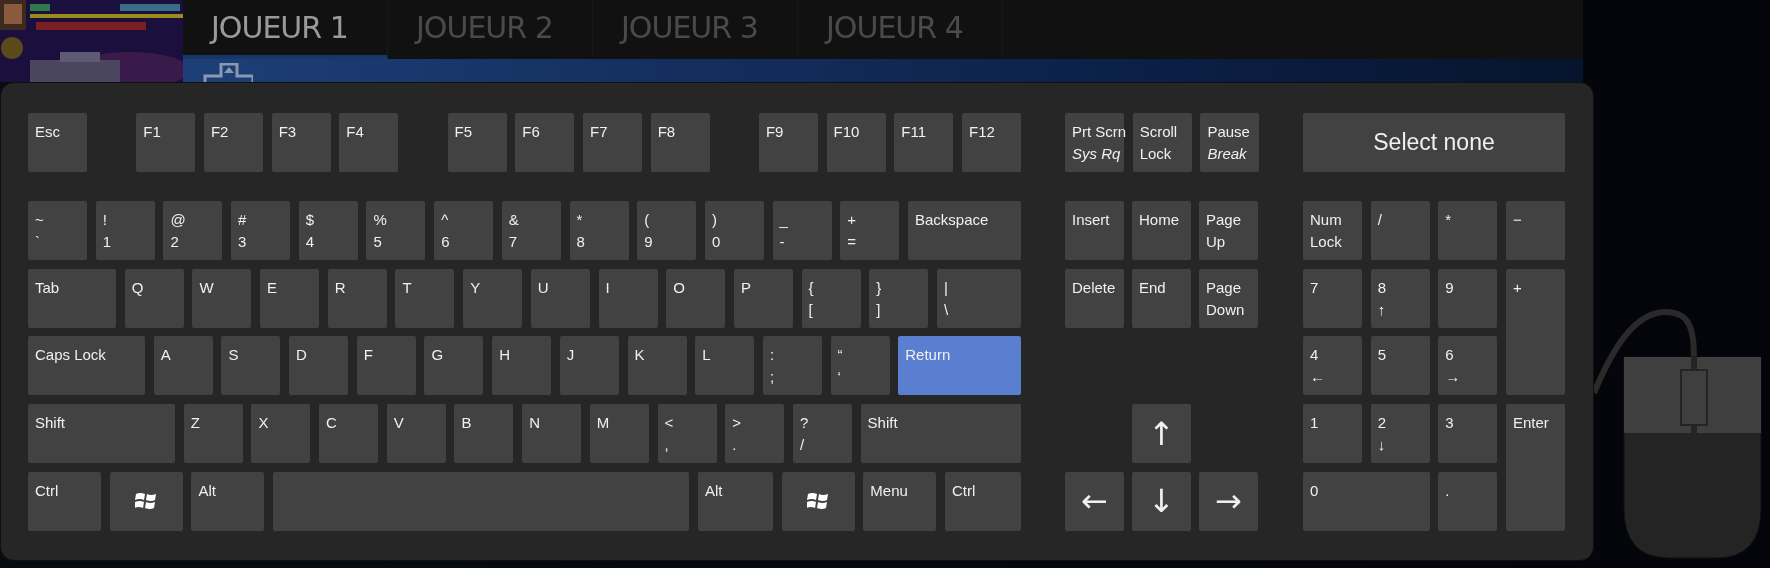  Describe the element at coordinates (545, 142) in the screenshot. I see `keyboard-key: F6` at that location.